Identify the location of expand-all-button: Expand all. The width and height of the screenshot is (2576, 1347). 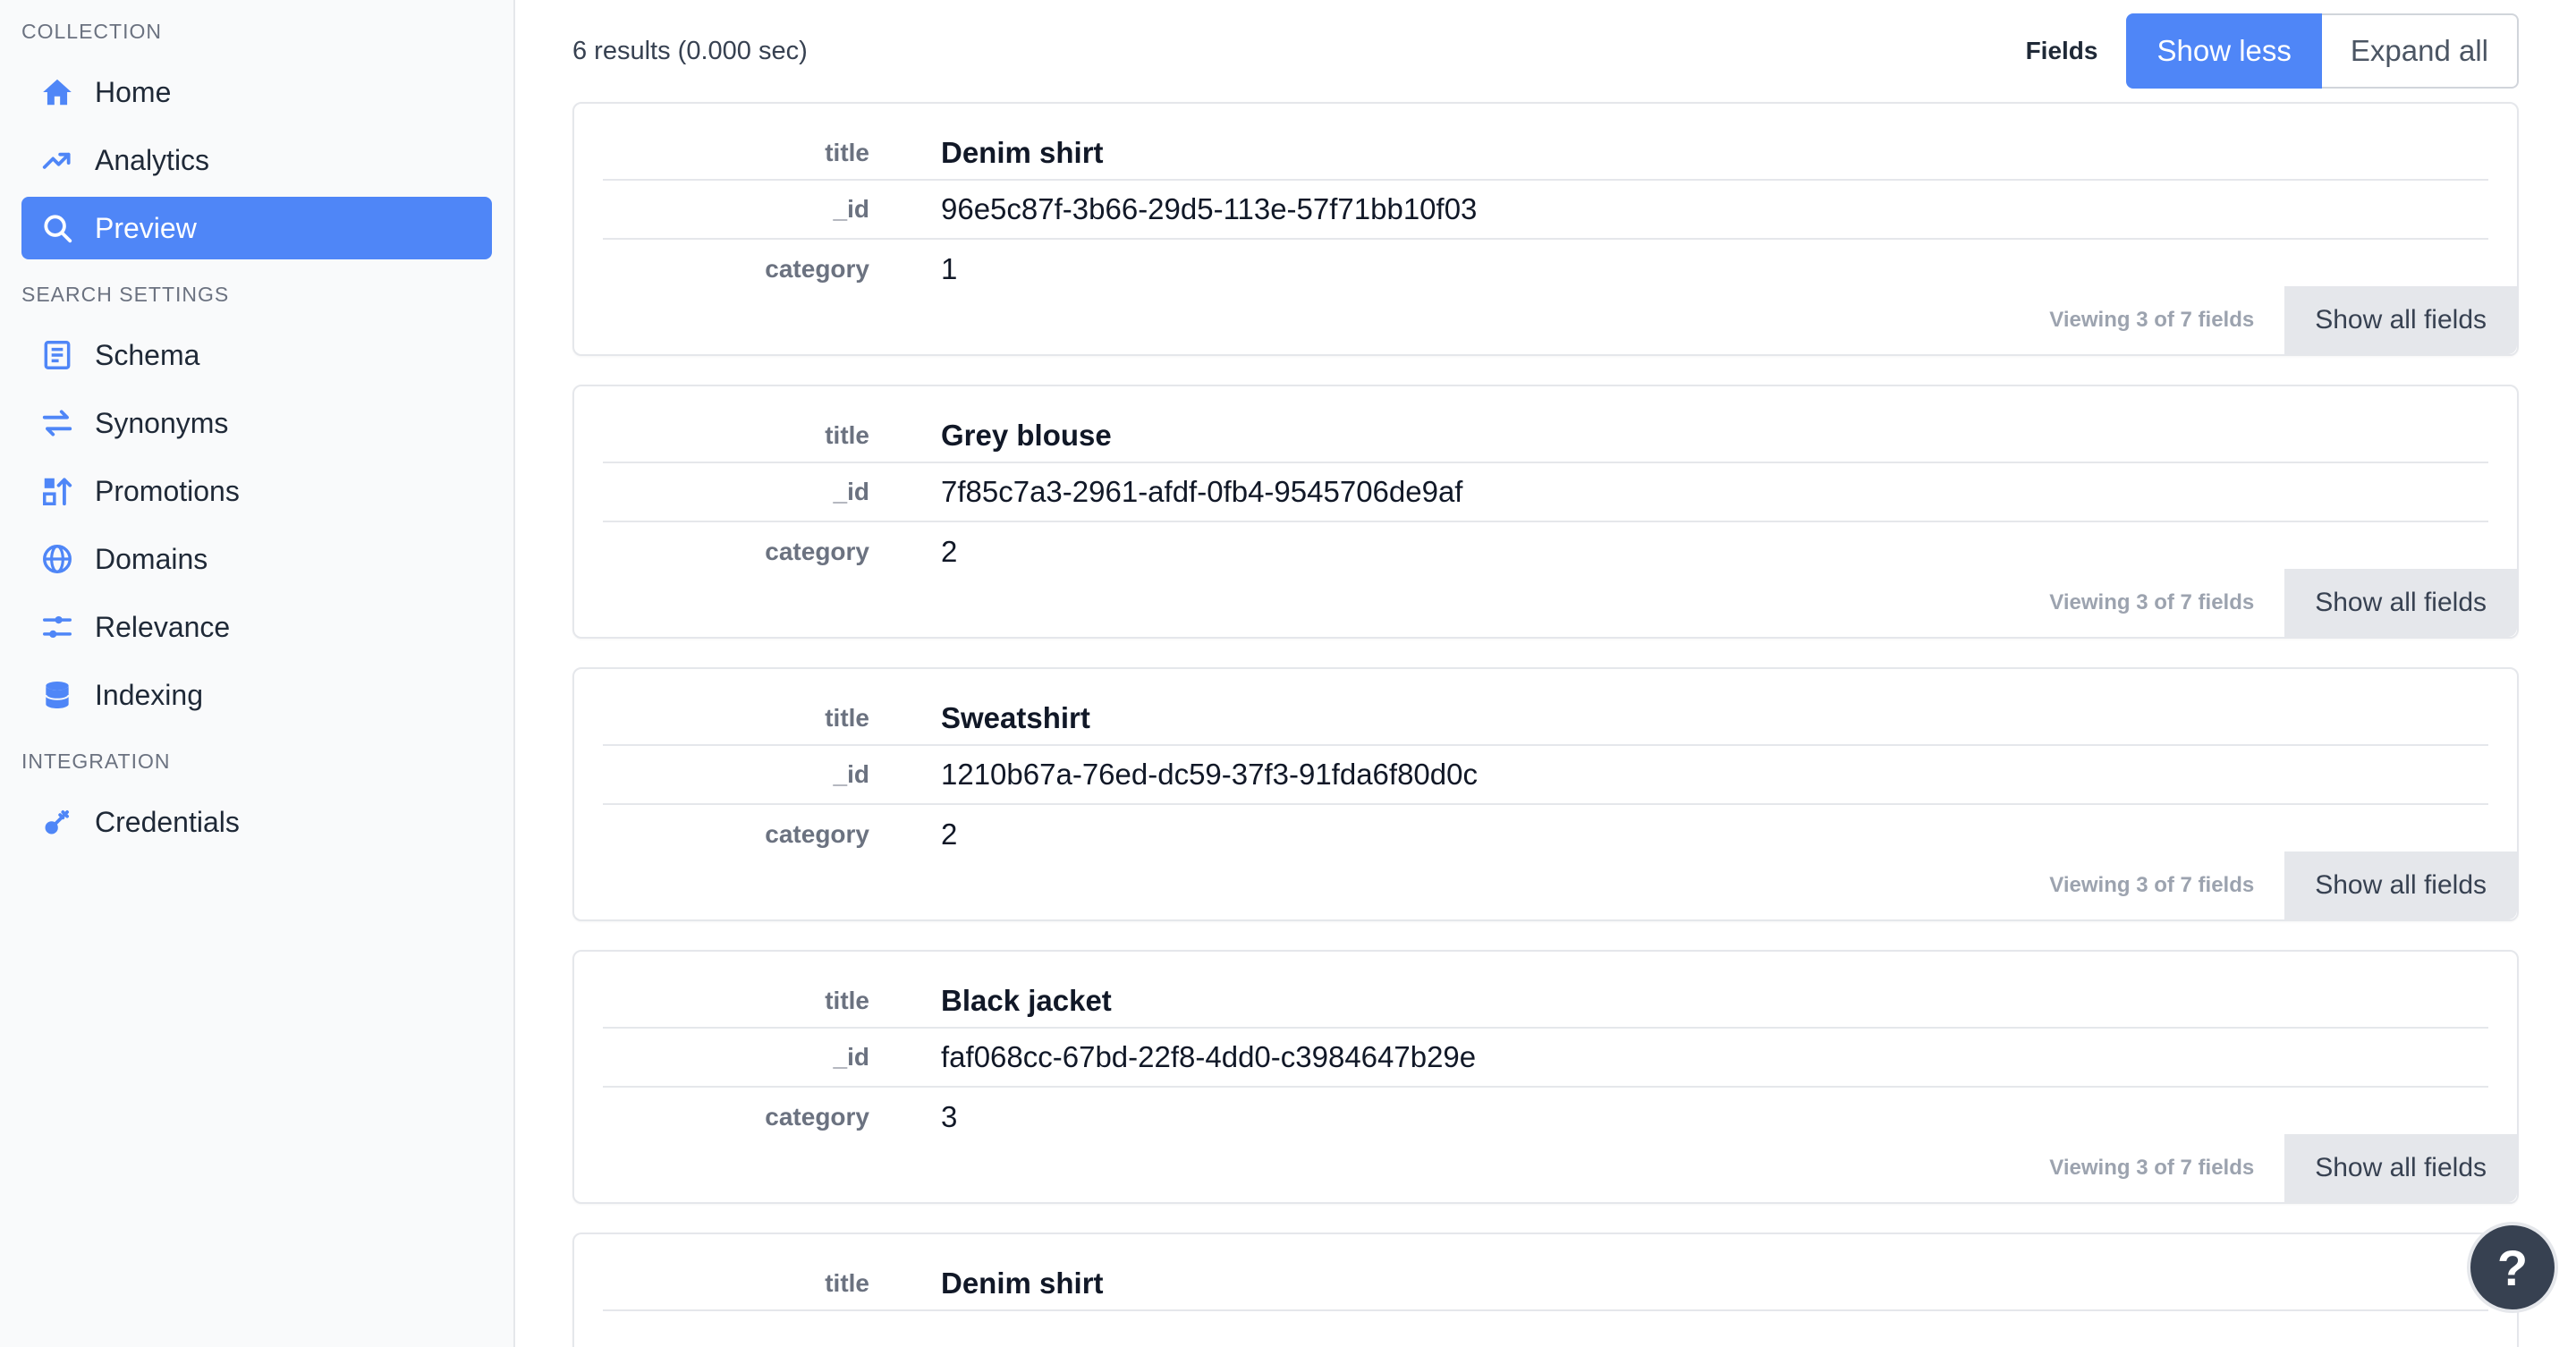
(2420, 51).